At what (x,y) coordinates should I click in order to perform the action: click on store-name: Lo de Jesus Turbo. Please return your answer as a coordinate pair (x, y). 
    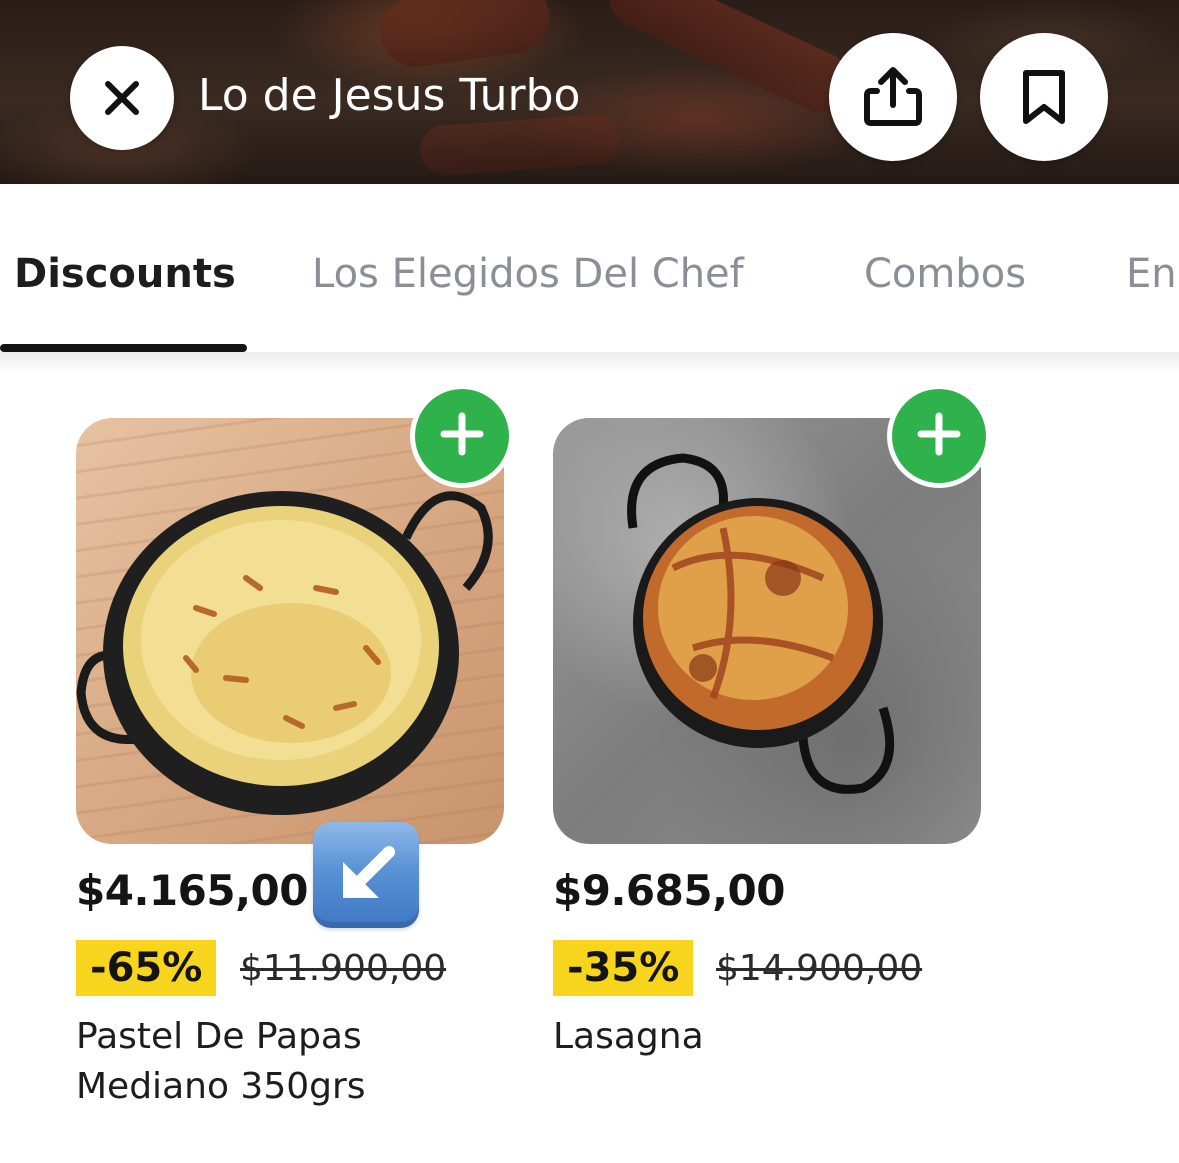
    Looking at the image, I should click on (389, 95).